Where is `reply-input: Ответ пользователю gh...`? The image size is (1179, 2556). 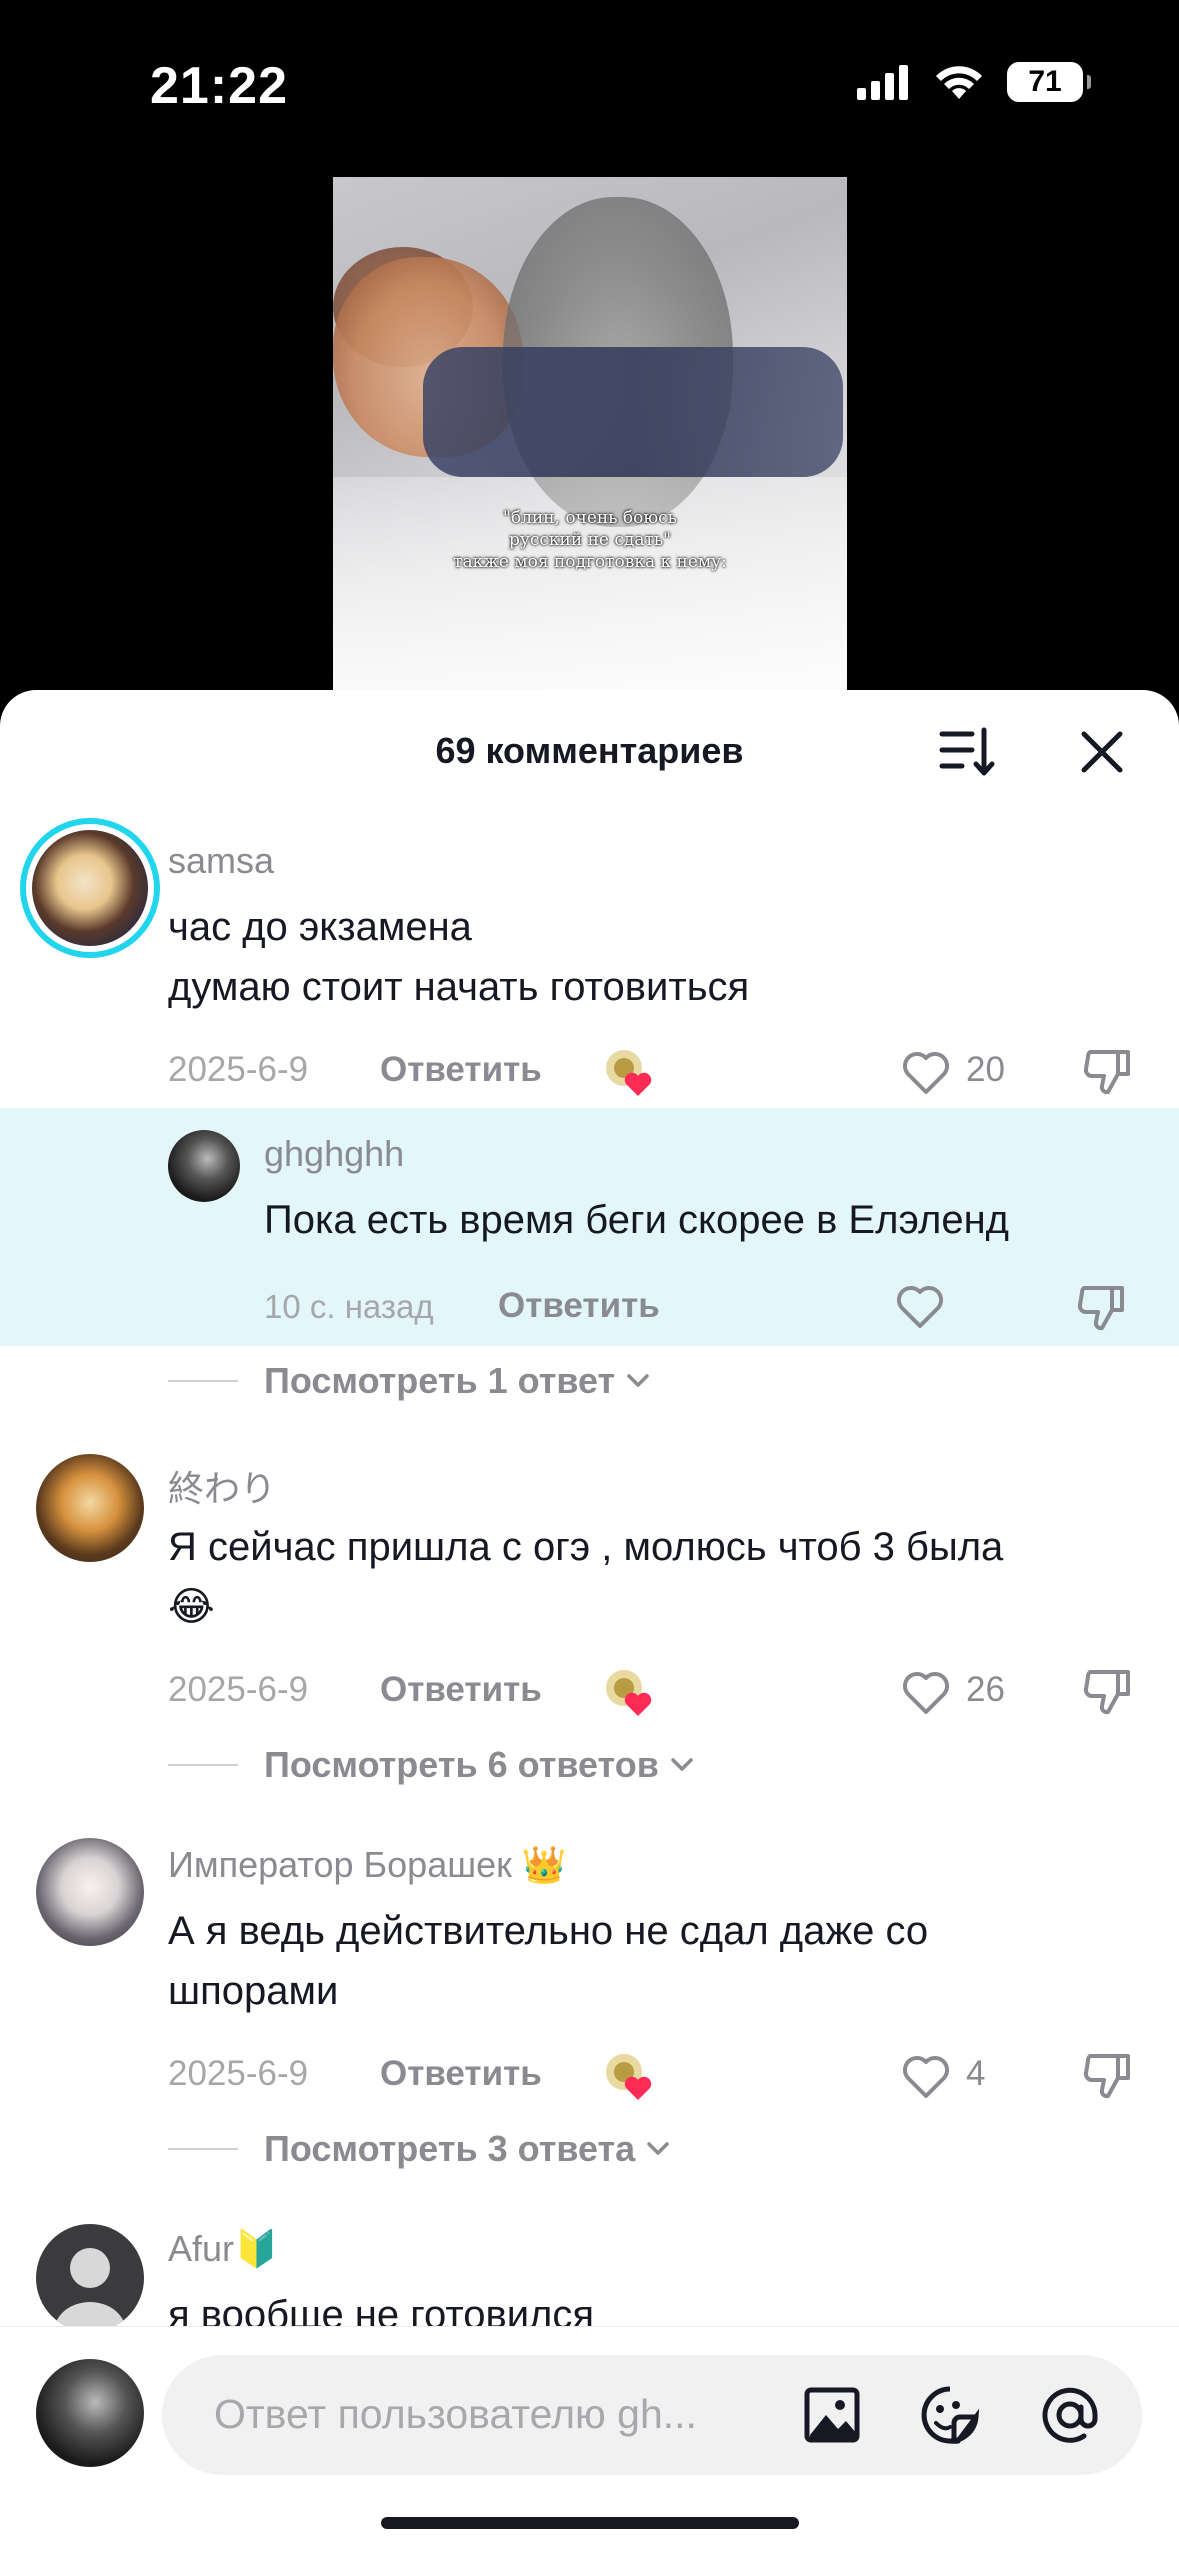
reply-input: Ответ пользователю gh... is located at coordinates (652, 2415).